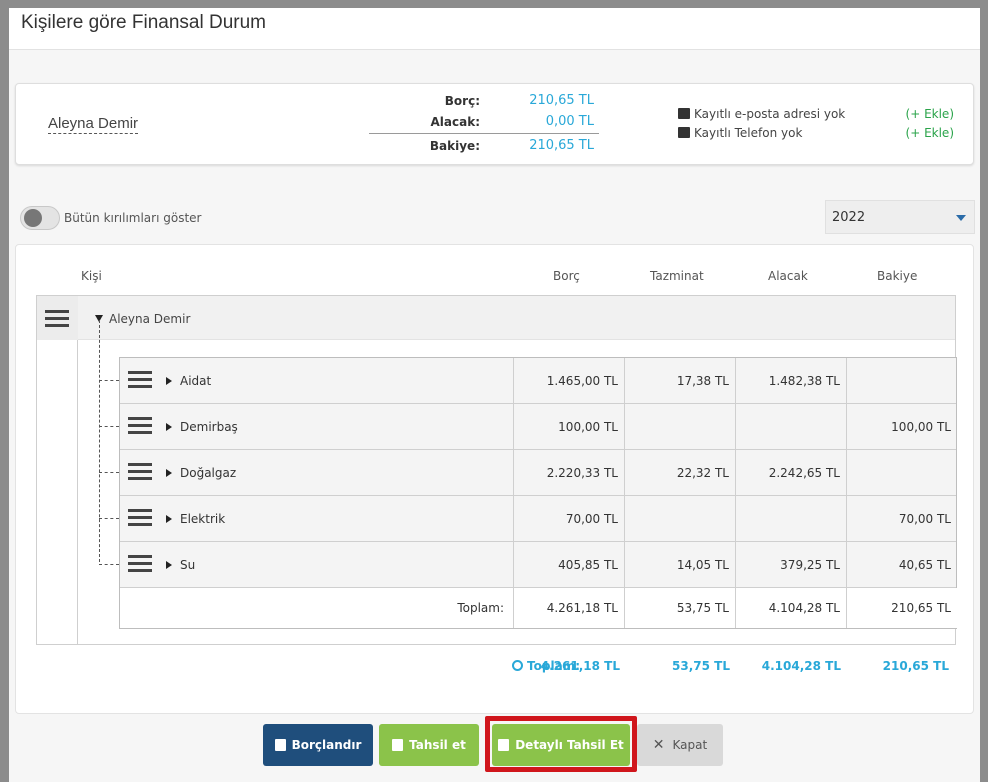 Image resolution: width=988 pixels, height=782 pixels. Describe the element at coordinates (561, 100) in the screenshot. I see `borc-value: 210,65 TL` at that location.